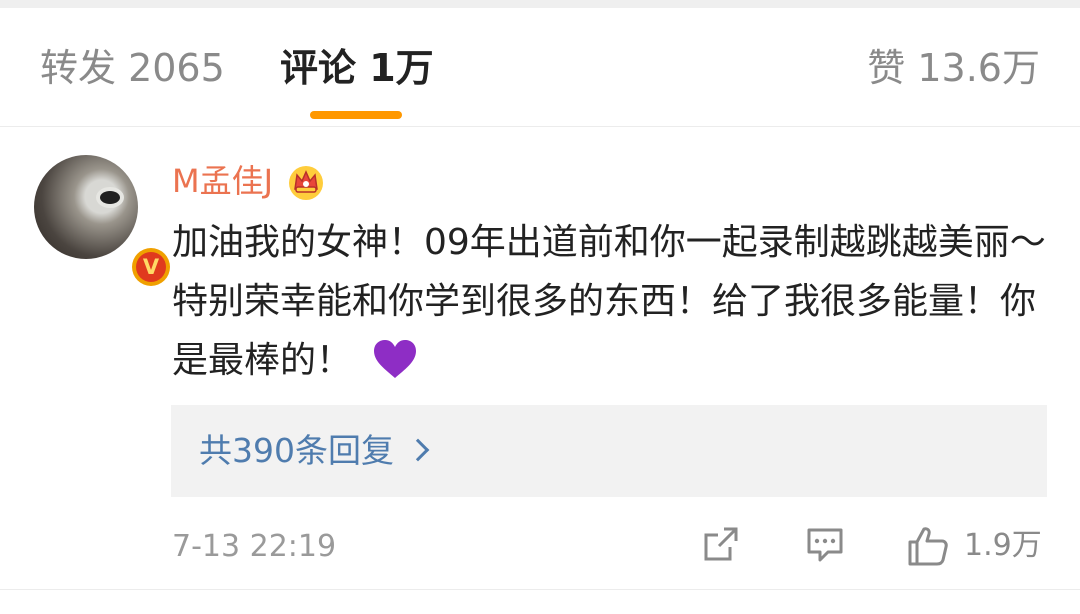 This screenshot has width=1080, height=614. Describe the element at coordinates (306, 183) in the screenshot. I see `crown-icon` at that location.